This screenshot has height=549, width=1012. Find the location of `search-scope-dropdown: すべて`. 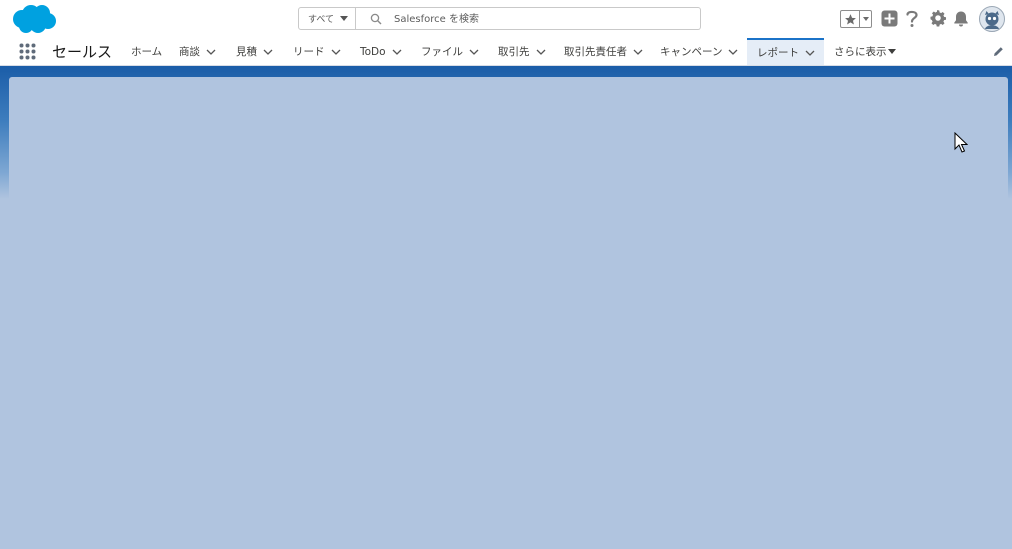

search-scope-dropdown: すべて is located at coordinates (327, 18).